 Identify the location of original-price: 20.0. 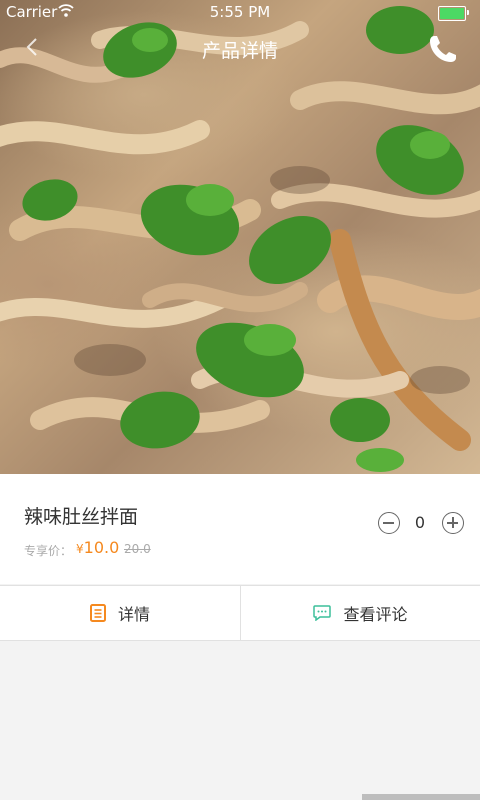
(137, 549).